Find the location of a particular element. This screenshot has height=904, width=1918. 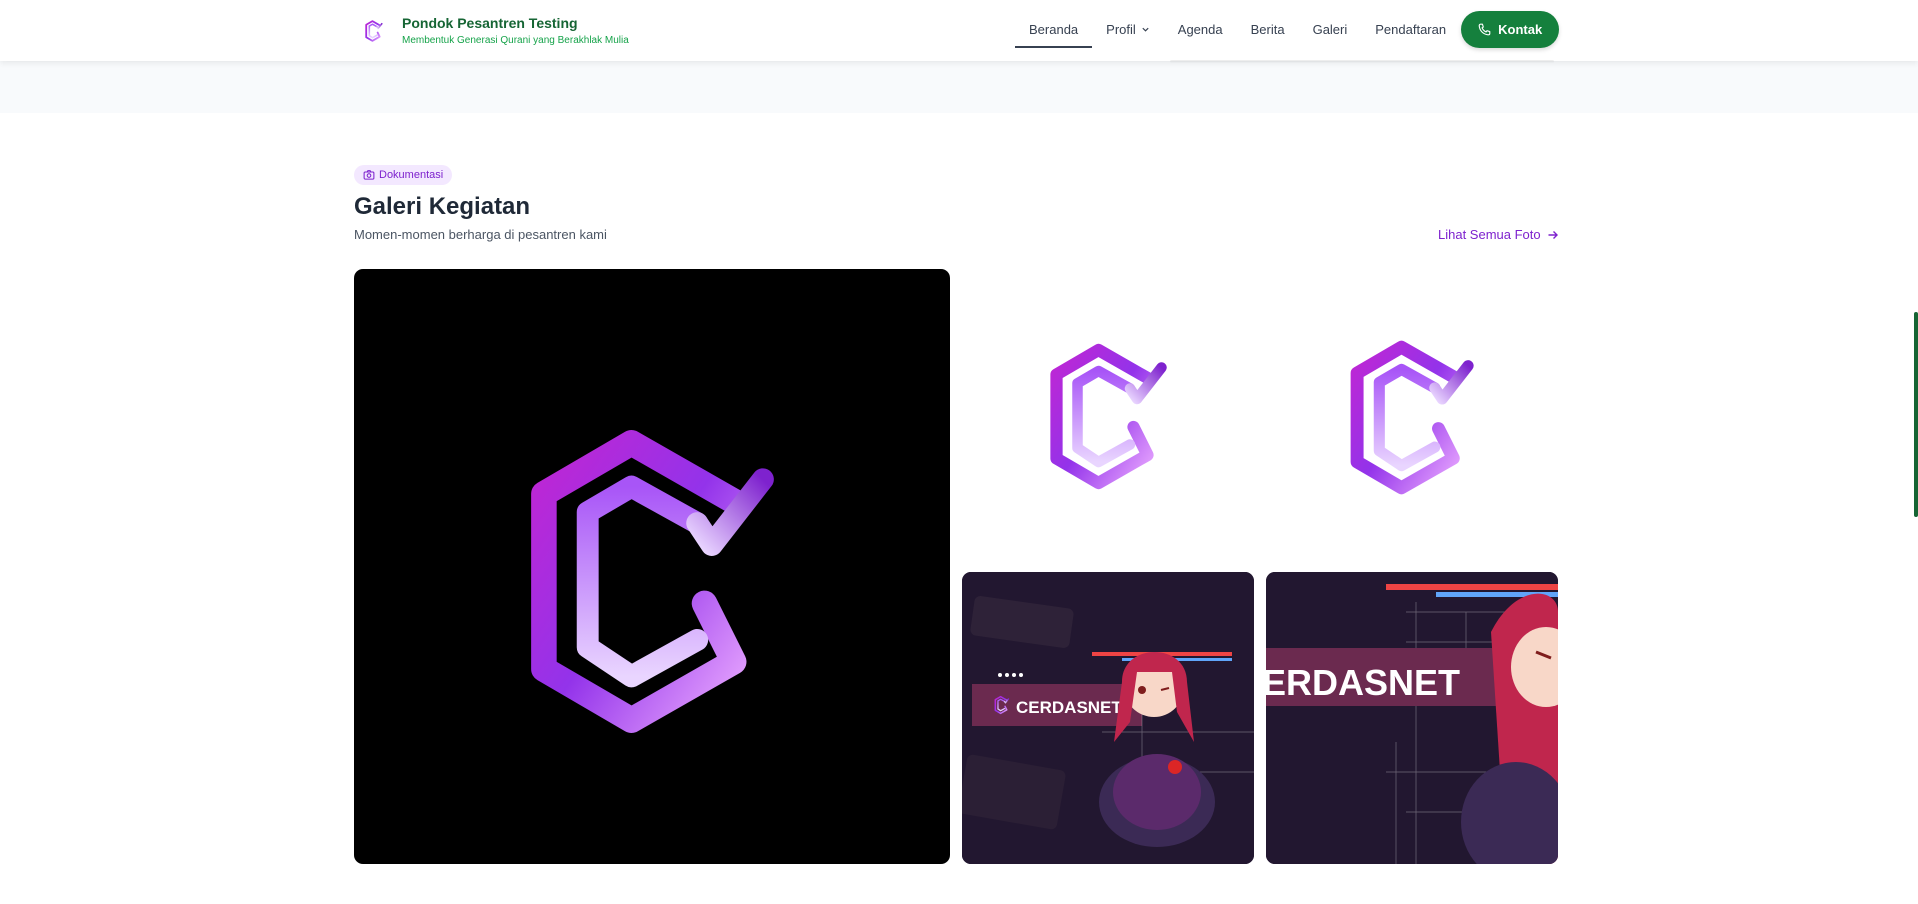

banner-image: CERDASNET is located at coordinates (1108, 718).